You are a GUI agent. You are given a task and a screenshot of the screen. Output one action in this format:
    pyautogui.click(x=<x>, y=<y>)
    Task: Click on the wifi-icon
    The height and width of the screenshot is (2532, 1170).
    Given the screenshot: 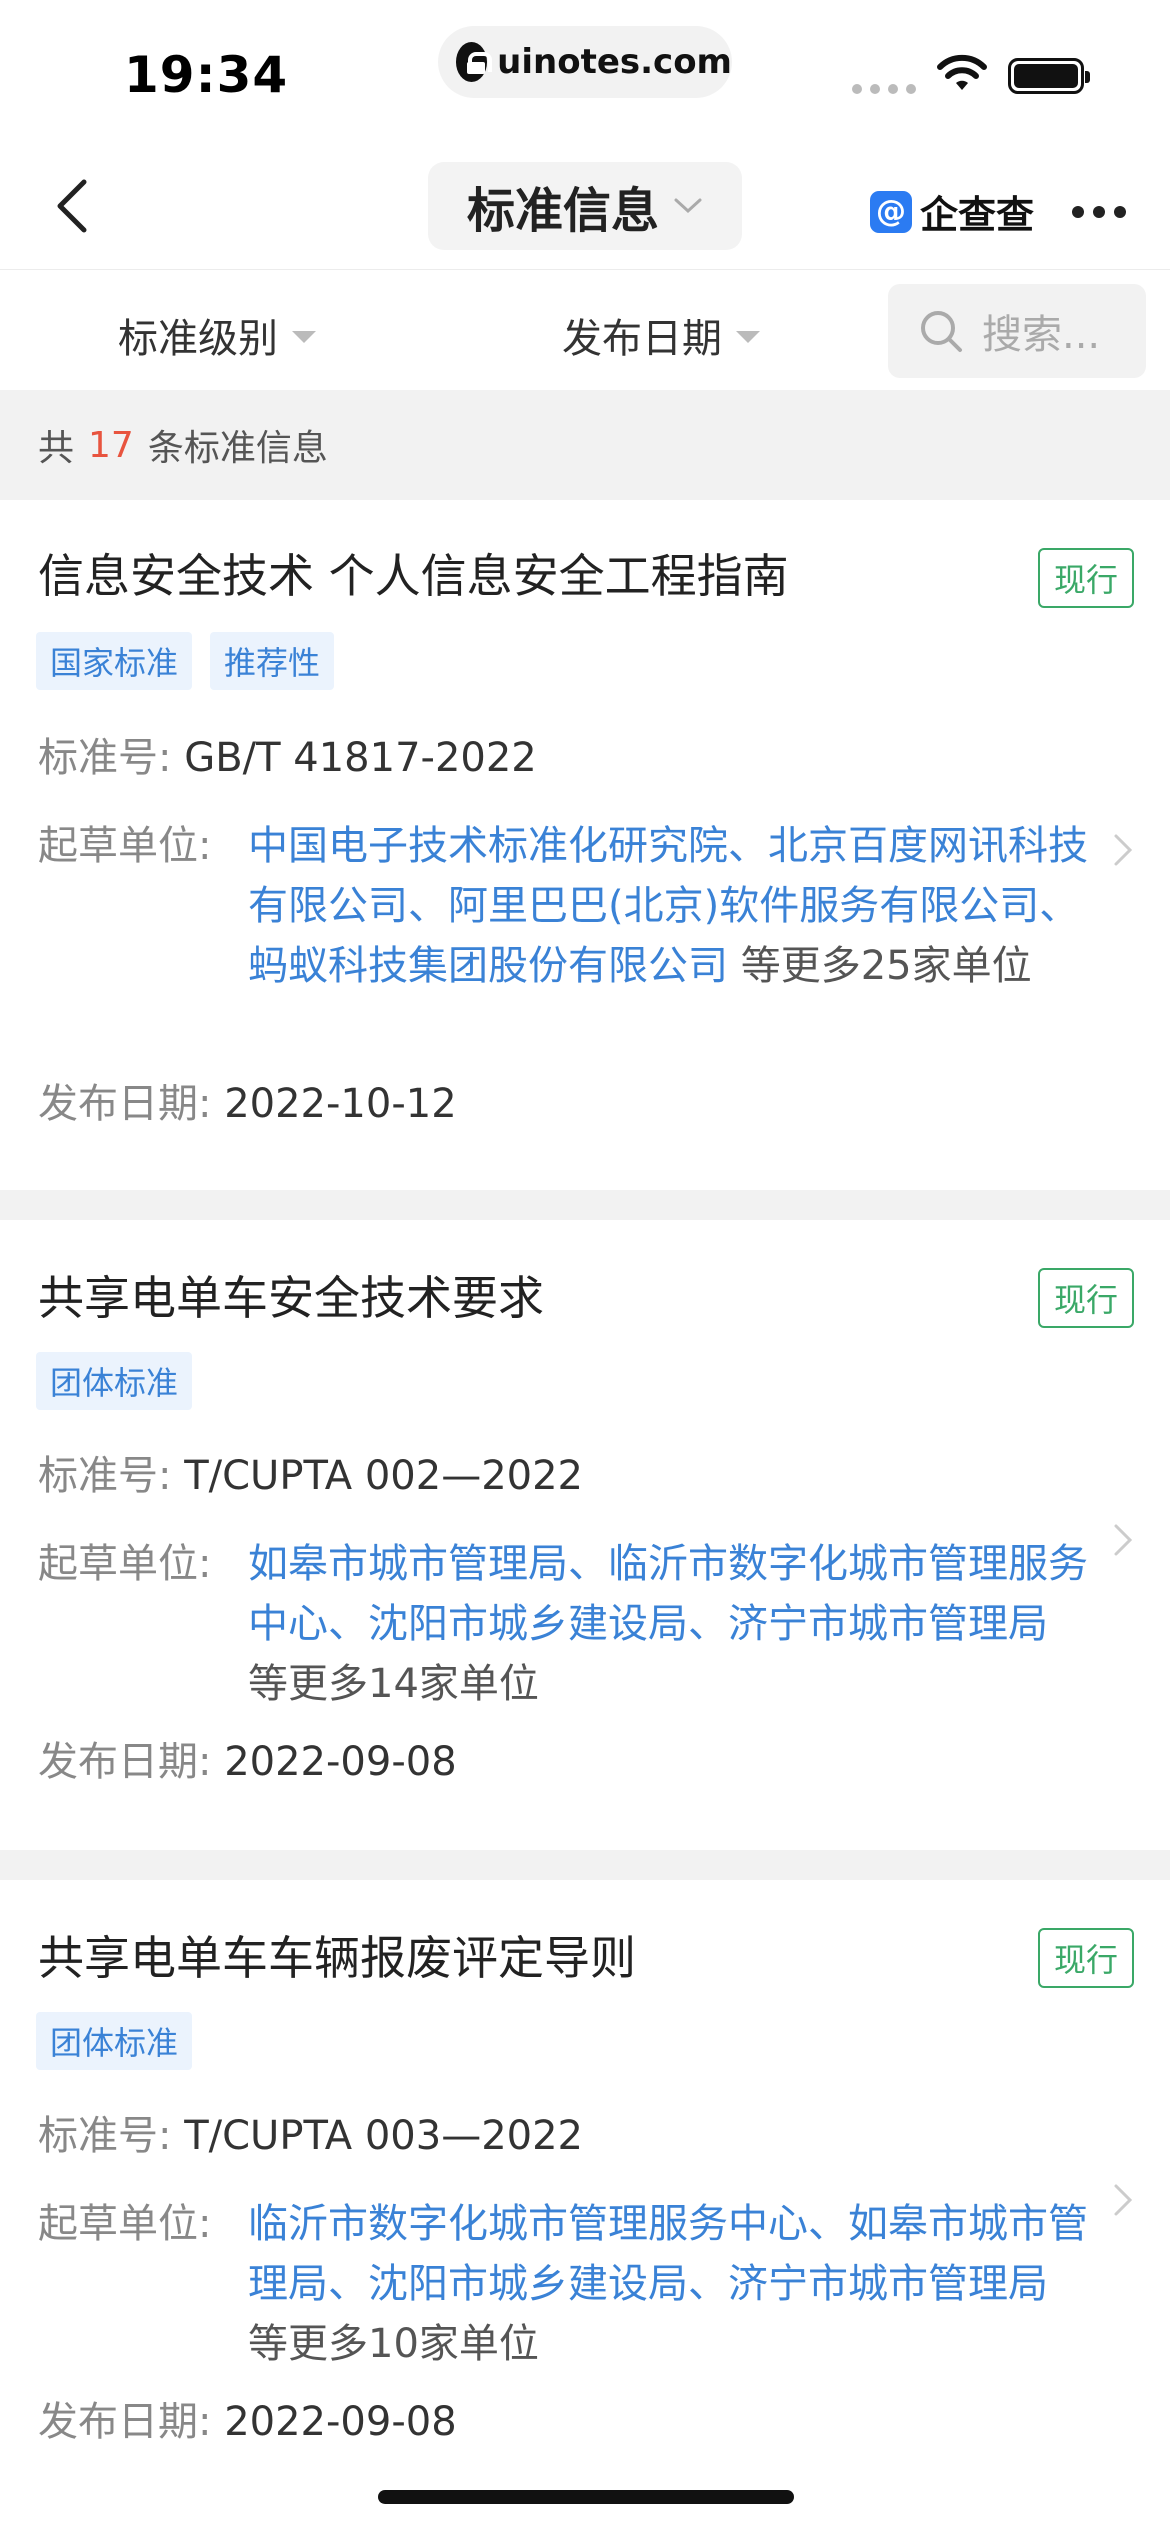 What is the action you would take?
    pyautogui.click(x=962, y=72)
    